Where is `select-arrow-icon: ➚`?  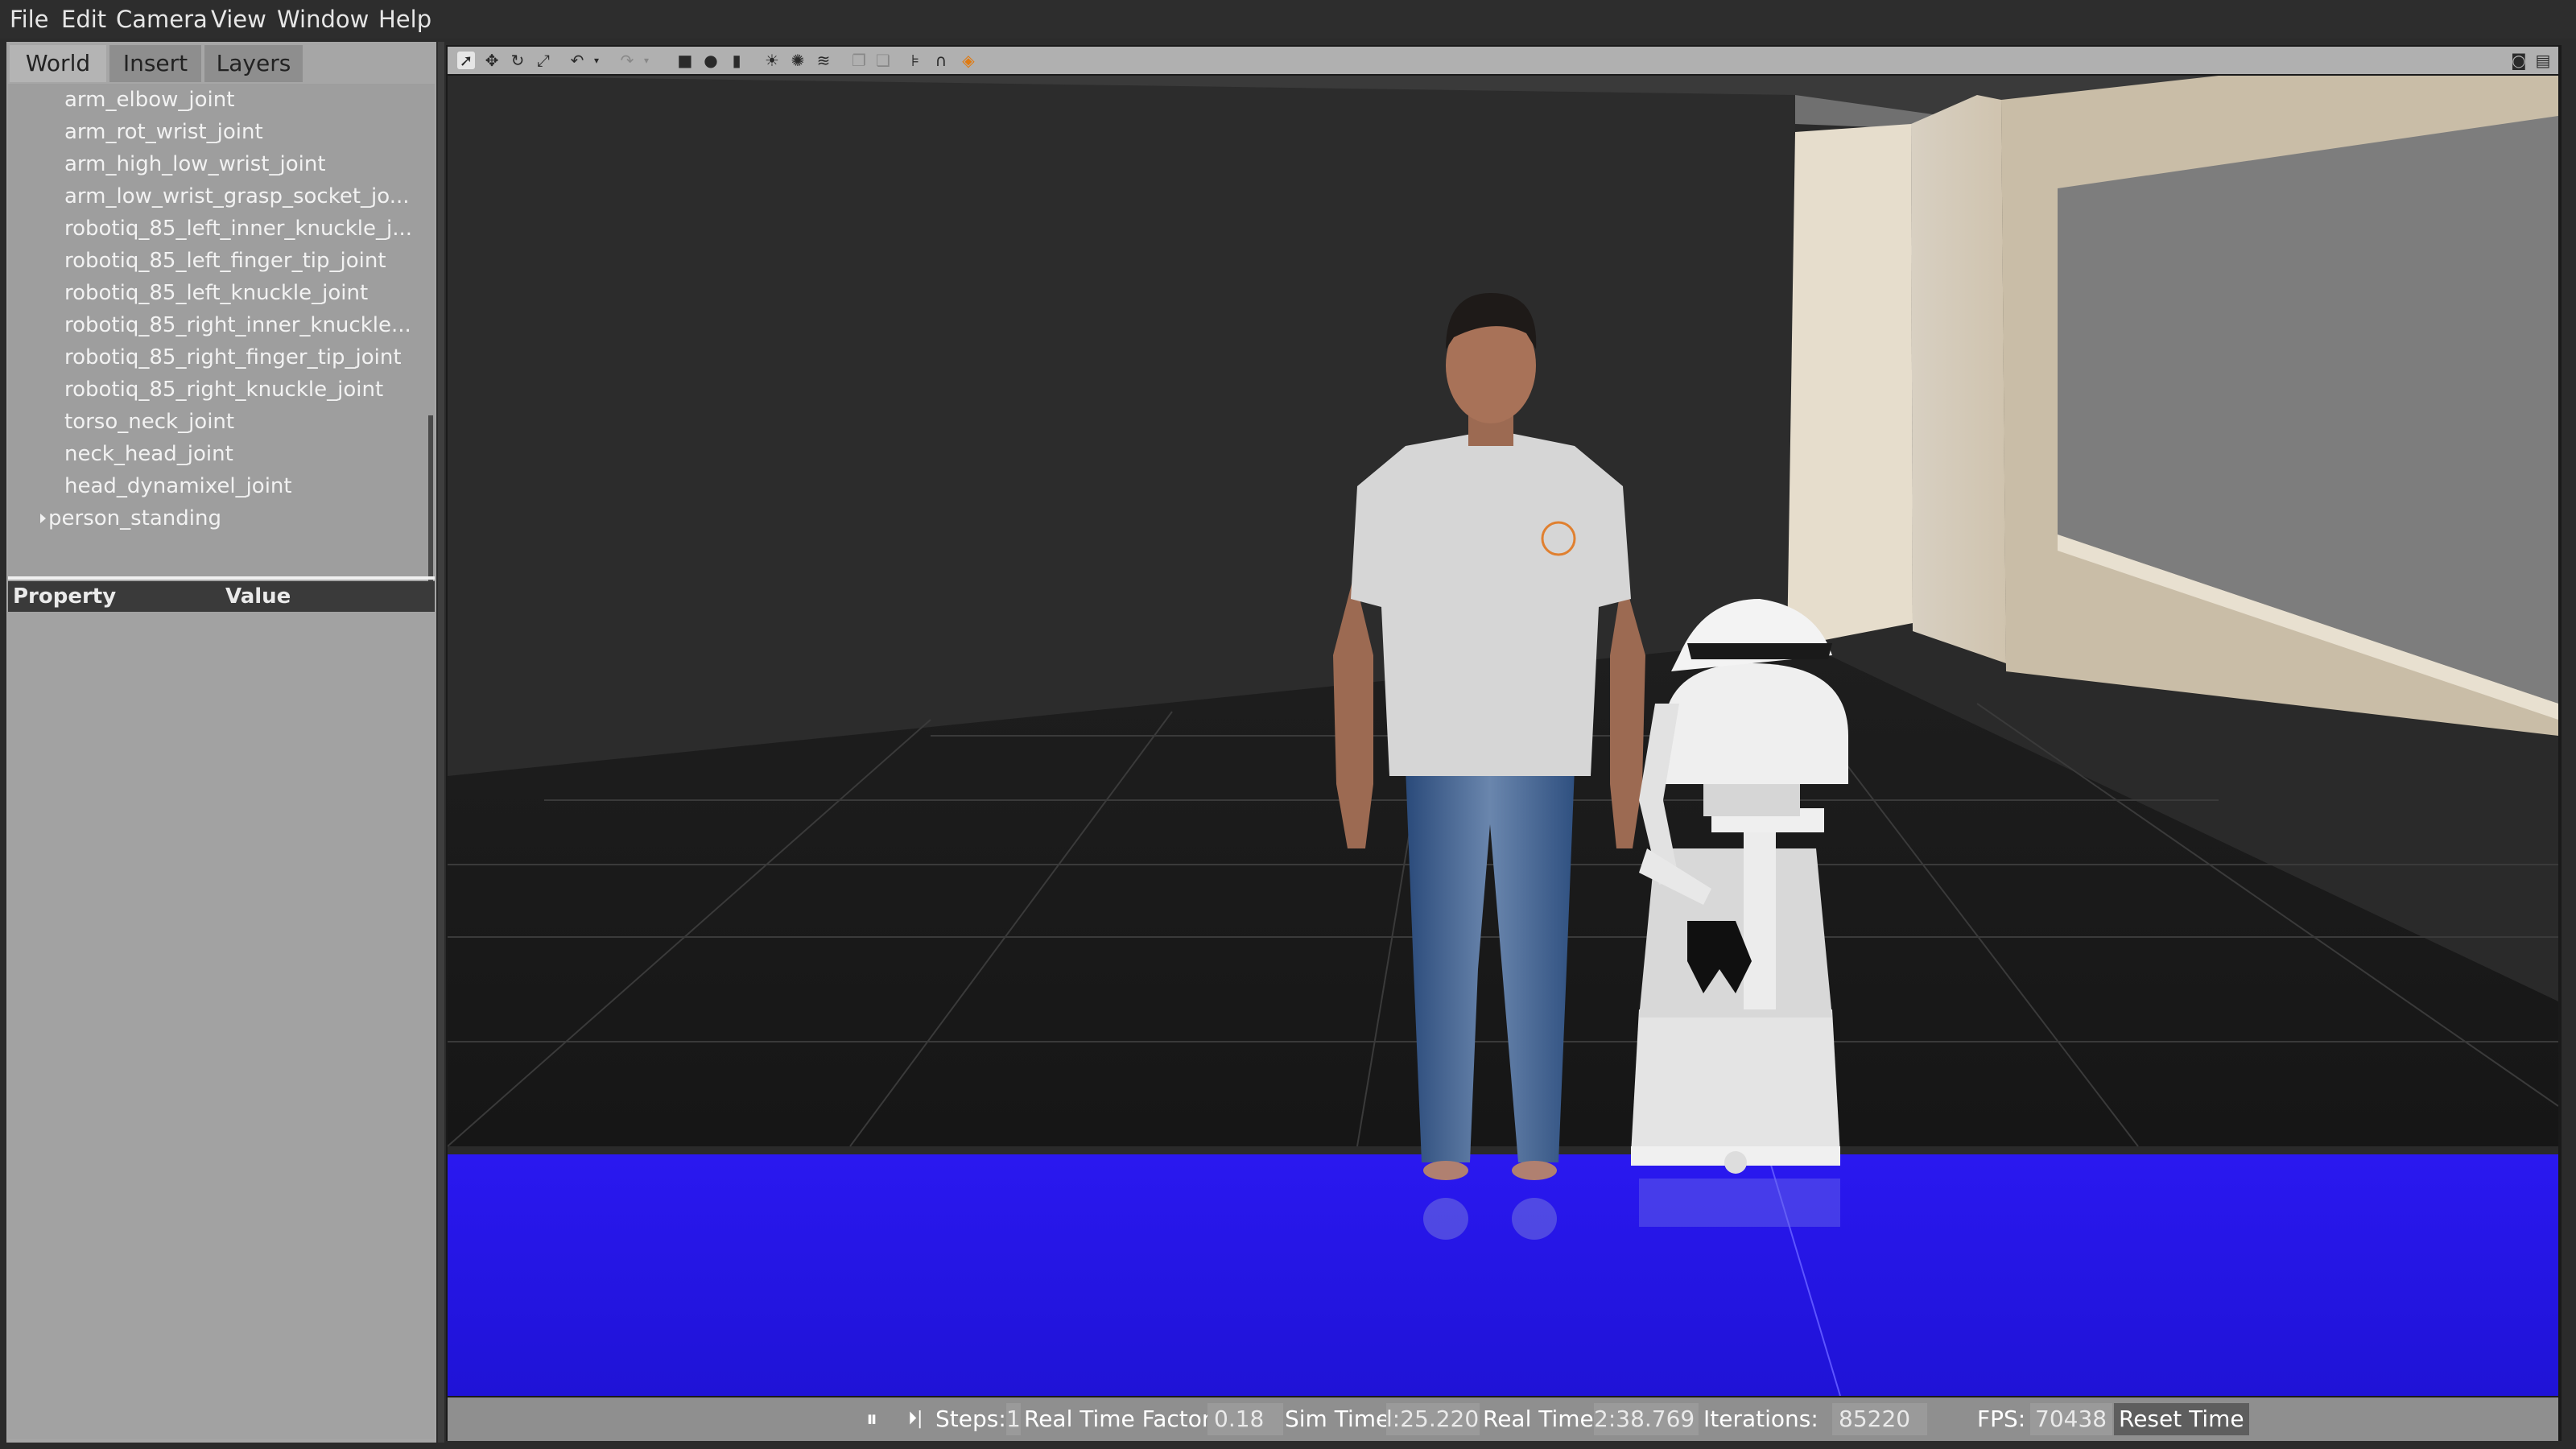 select-arrow-icon: ➚ is located at coordinates (466, 60).